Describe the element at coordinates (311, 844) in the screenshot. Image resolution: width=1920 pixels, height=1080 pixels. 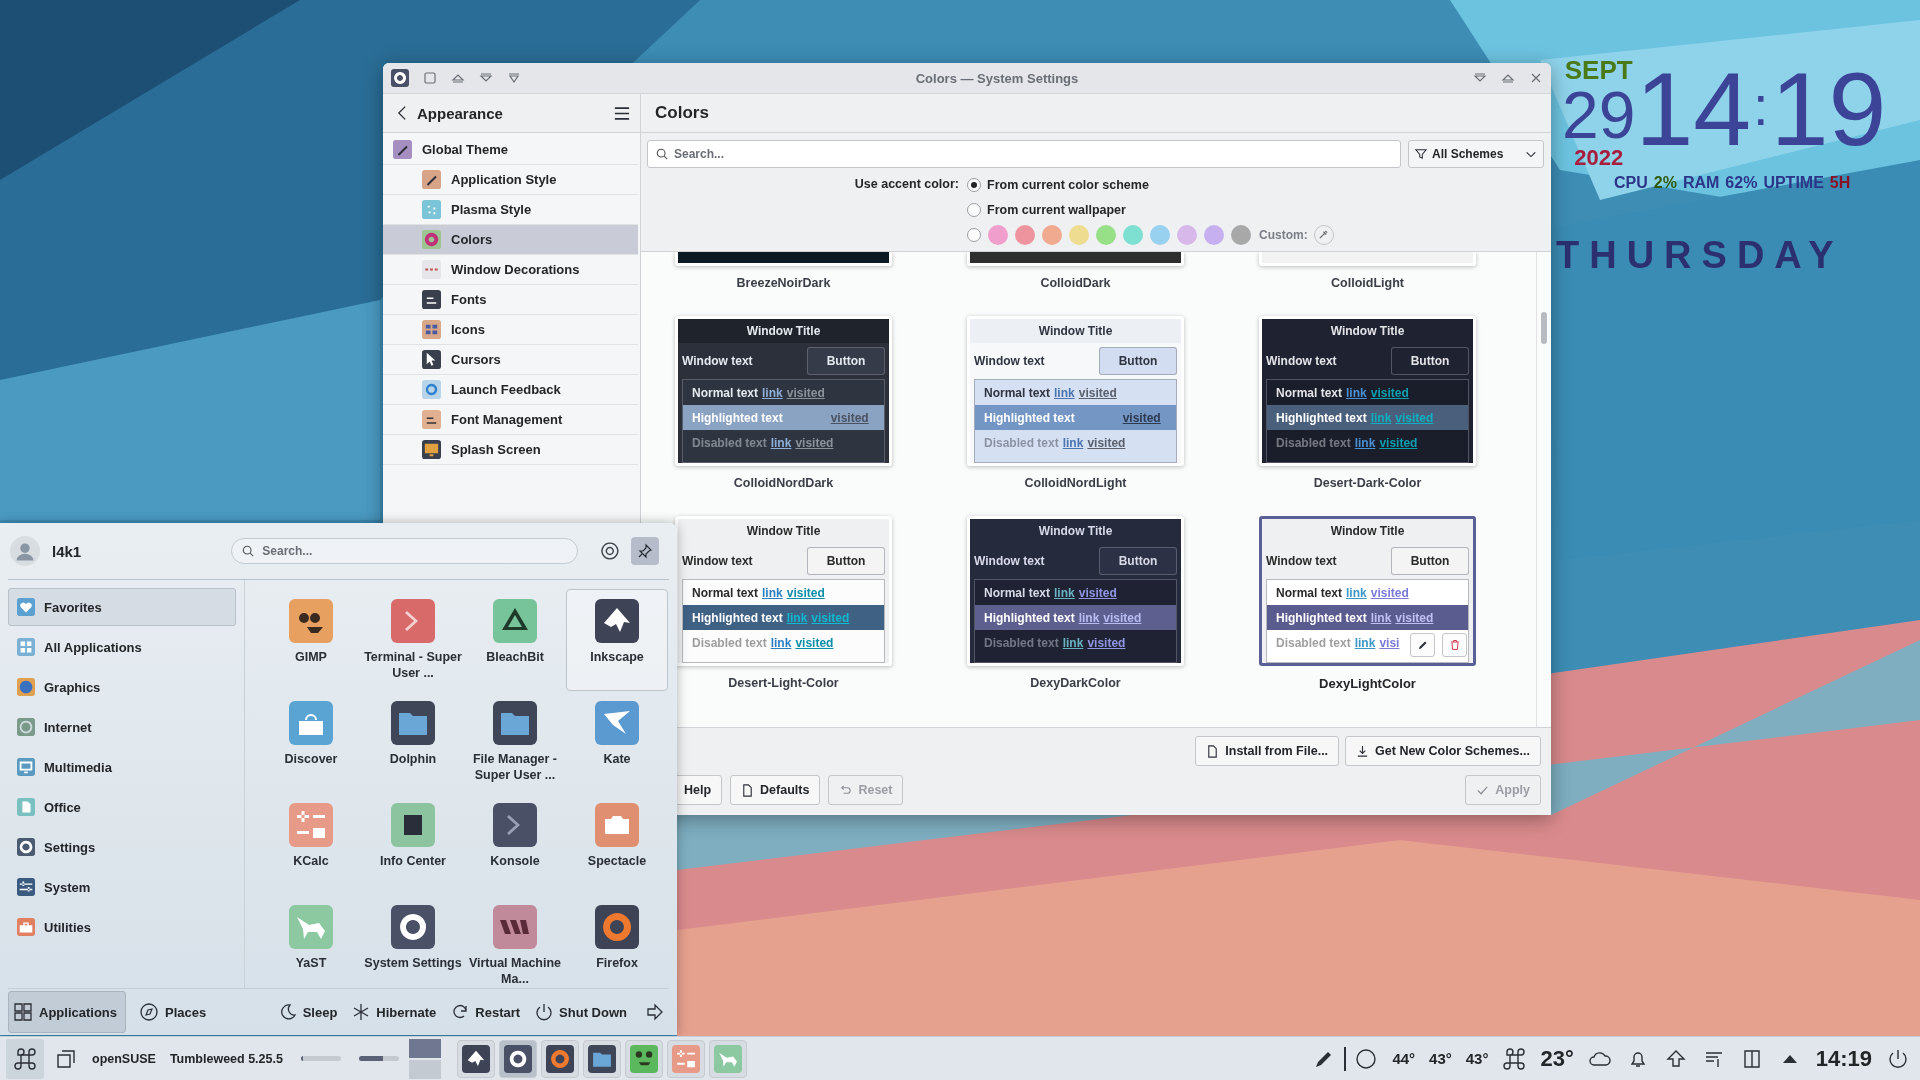
I see `app-item: KCalc` at that location.